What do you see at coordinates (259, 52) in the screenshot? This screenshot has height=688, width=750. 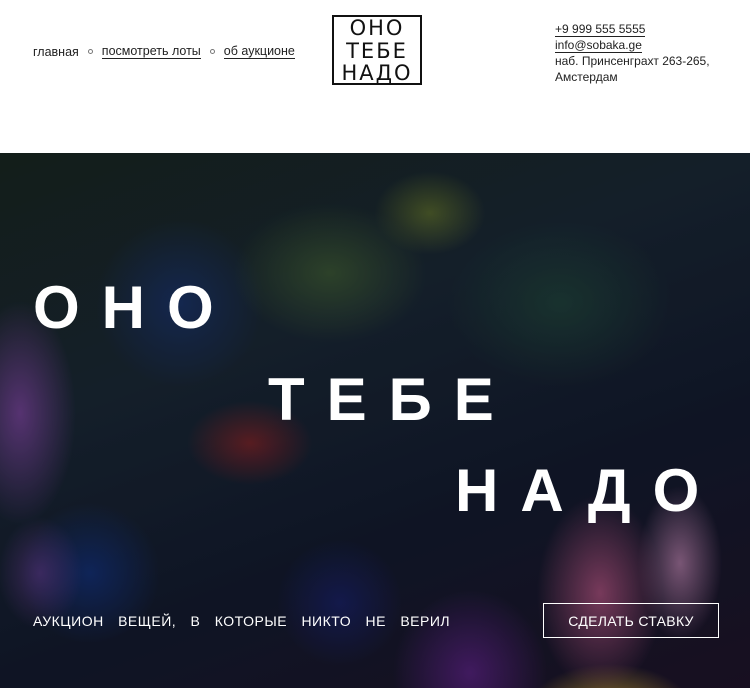 I see `nav-about-link: об аукционе` at bounding box center [259, 52].